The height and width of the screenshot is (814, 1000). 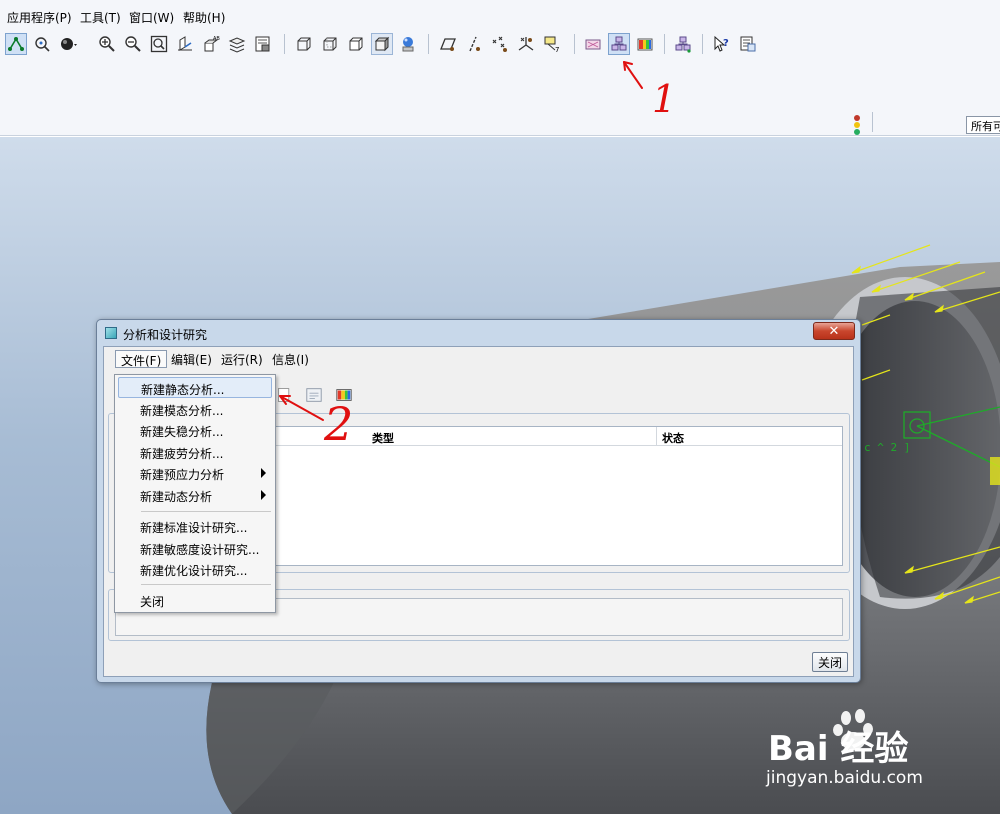 I want to click on menu-applications: 应用程序(P), so click(x=39, y=17).